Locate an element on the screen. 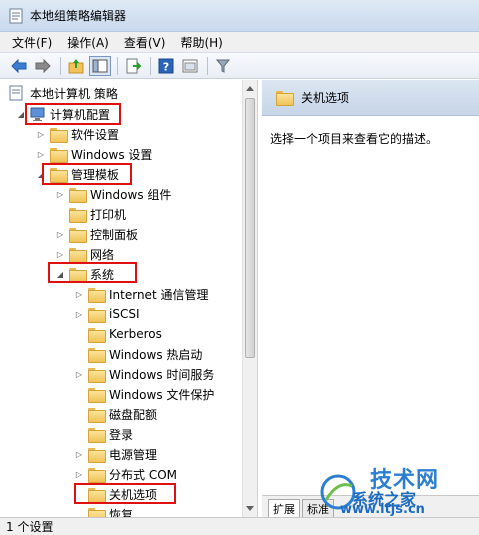 This screenshot has height=535, width=479. tree-scrollbar is located at coordinates (249, 298).